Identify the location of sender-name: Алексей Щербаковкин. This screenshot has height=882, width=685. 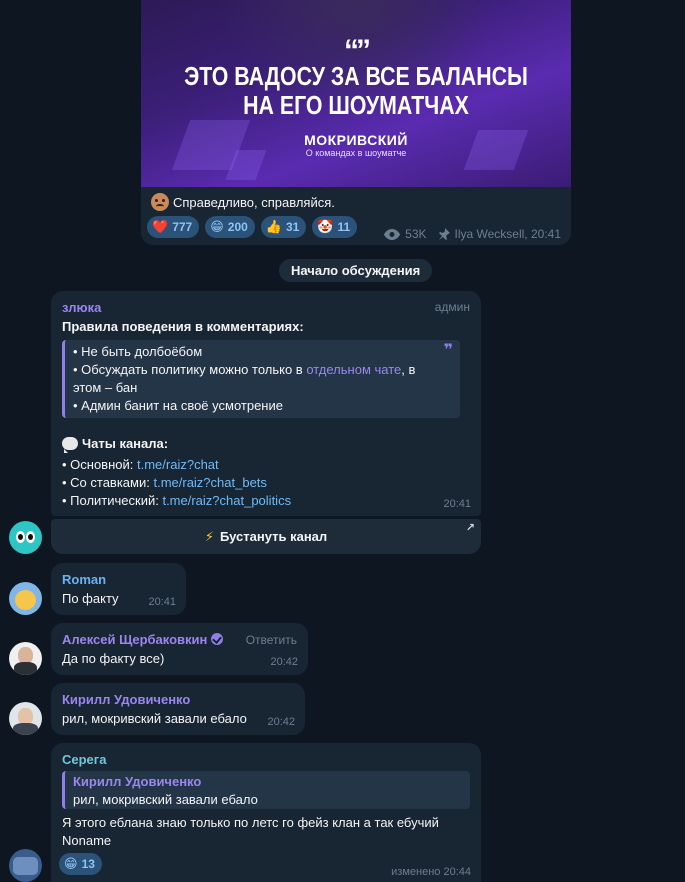
(143, 639).